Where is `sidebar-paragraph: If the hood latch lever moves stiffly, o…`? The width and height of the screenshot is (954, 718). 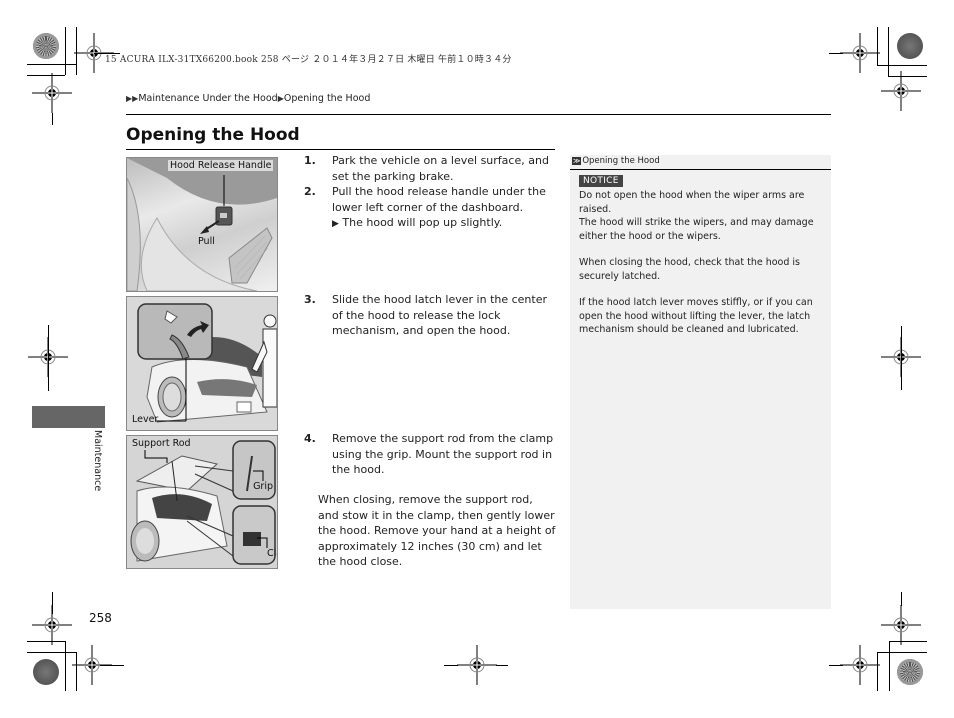 sidebar-paragraph: If the hood latch lever moves stiffly, o… is located at coordinates (696, 316).